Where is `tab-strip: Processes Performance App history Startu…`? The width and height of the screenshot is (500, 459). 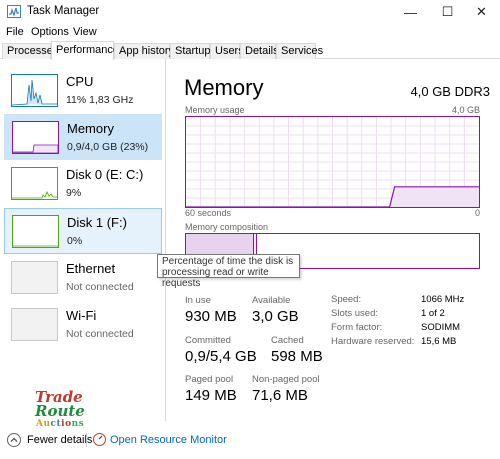 tab-strip: Processes Performance App history Startu… is located at coordinates (250, 50).